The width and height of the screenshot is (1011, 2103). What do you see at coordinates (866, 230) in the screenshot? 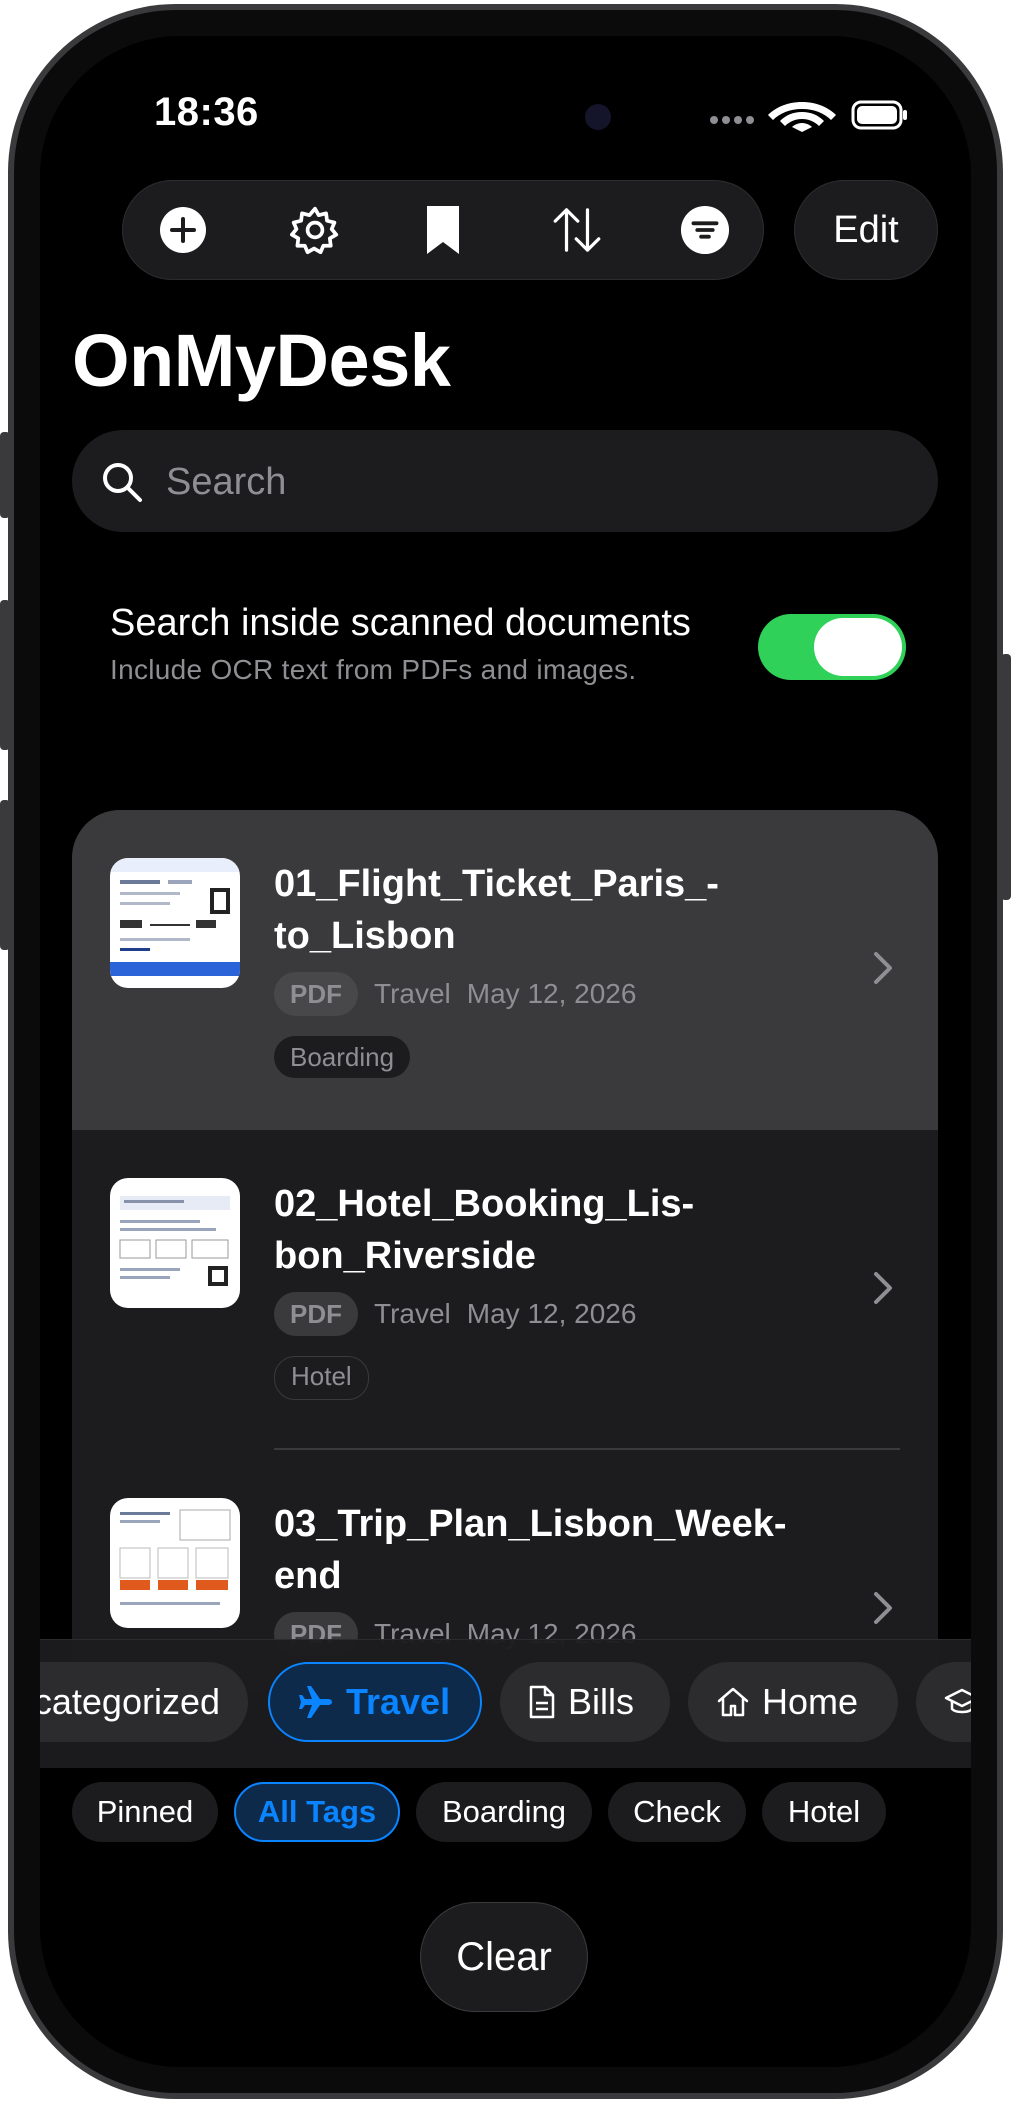
I see `edit-button: Edit` at bounding box center [866, 230].